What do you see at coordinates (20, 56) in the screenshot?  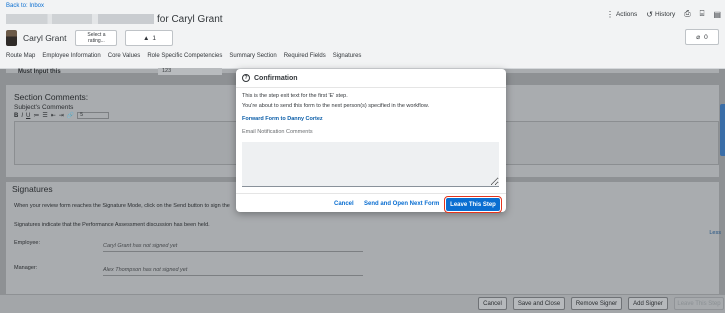 I see `tab-route-map: Route Map` at bounding box center [20, 56].